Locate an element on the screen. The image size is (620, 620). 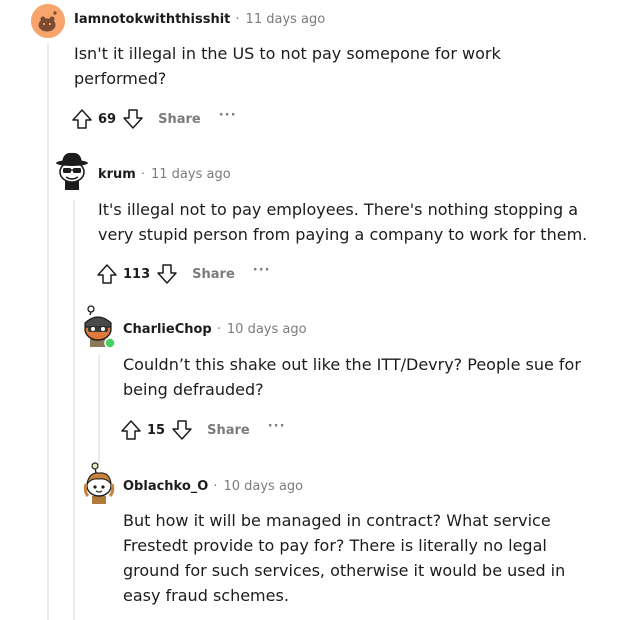
comment-actions: 15 Share ··· is located at coordinates (203, 430).